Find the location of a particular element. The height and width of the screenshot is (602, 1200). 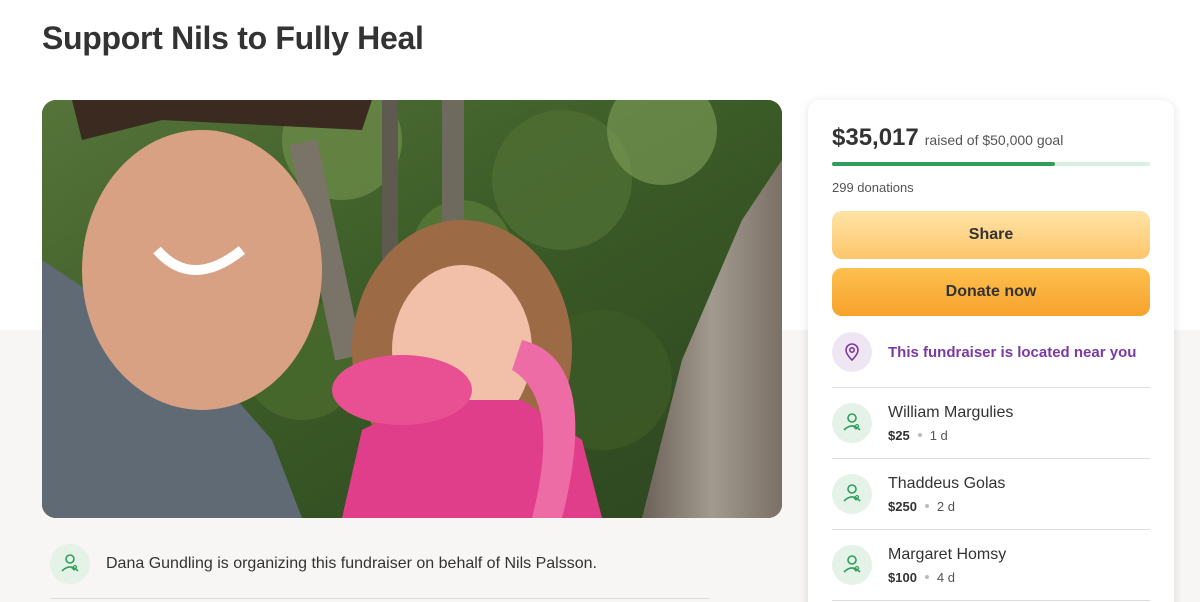

location-icon-wrap is located at coordinates (852, 352).